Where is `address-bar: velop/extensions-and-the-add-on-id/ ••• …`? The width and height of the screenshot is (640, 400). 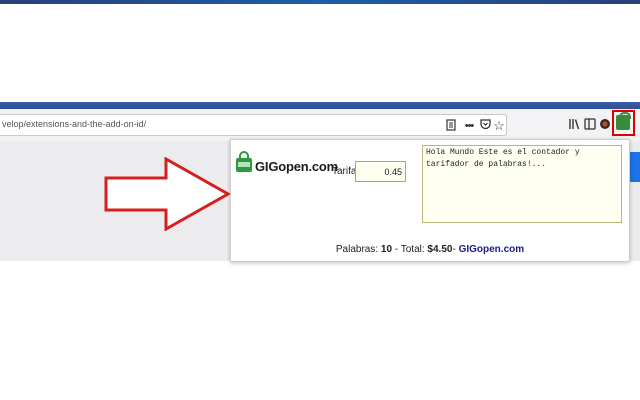
address-bar: velop/extensions-and-the-add-on-id/ ••• … is located at coordinates (253, 125).